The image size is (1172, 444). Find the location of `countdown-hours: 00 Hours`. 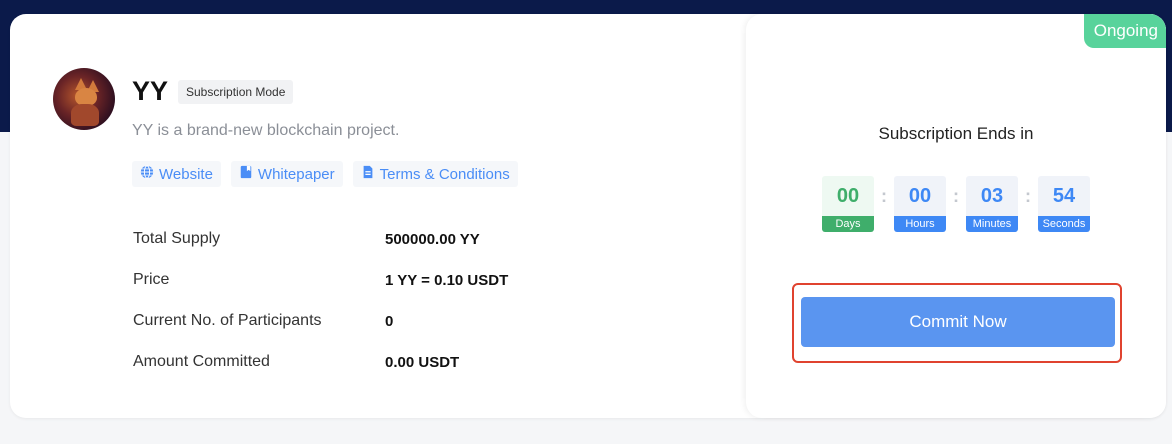

countdown-hours: 00 Hours is located at coordinates (920, 204).